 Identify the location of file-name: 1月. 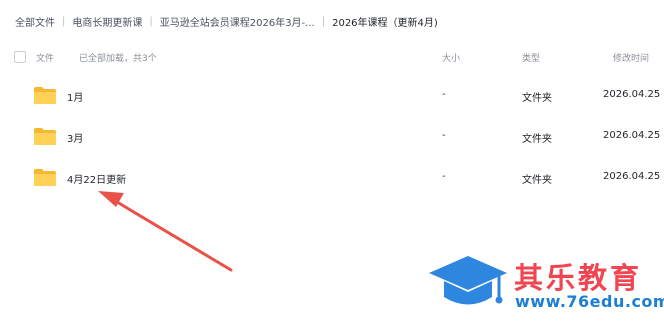
(75, 96).